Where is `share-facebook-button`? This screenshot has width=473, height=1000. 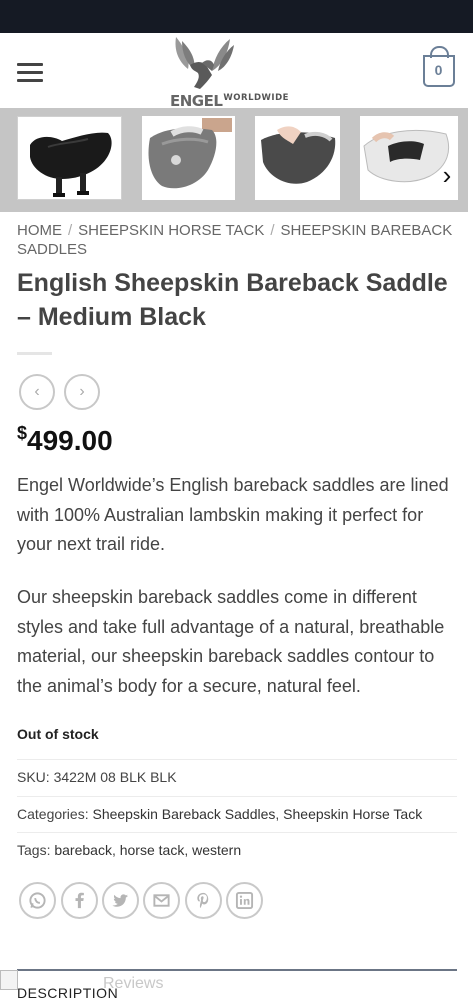 share-facebook-button is located at coordinates (79, 900).